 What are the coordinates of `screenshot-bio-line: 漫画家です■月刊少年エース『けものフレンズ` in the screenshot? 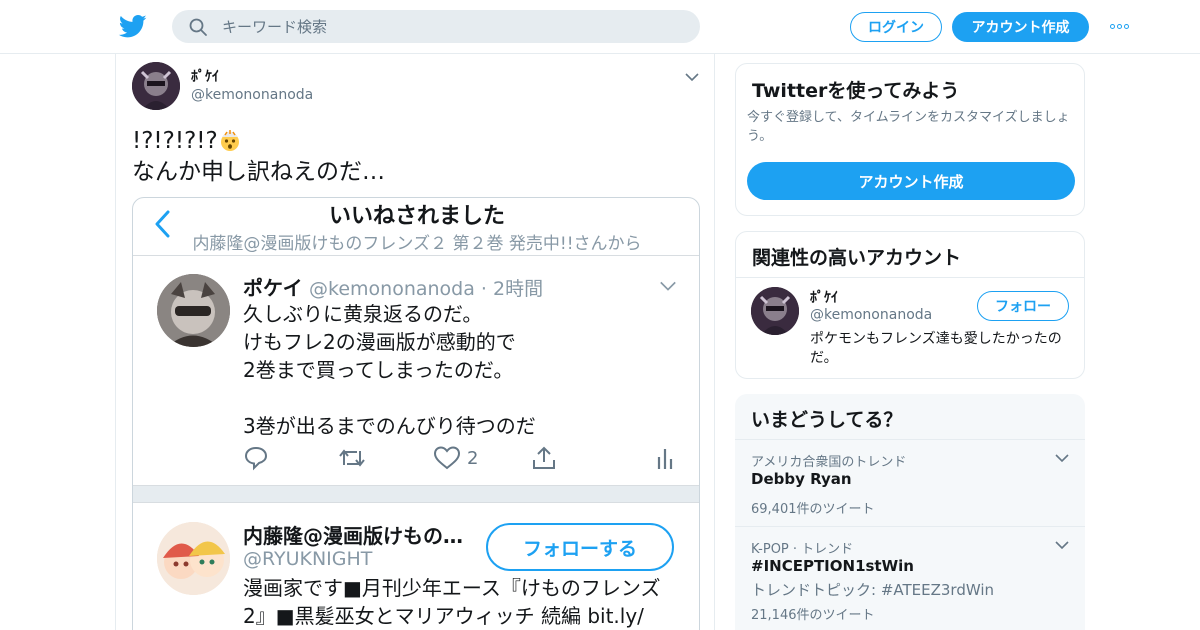 It's located at (452, 588).